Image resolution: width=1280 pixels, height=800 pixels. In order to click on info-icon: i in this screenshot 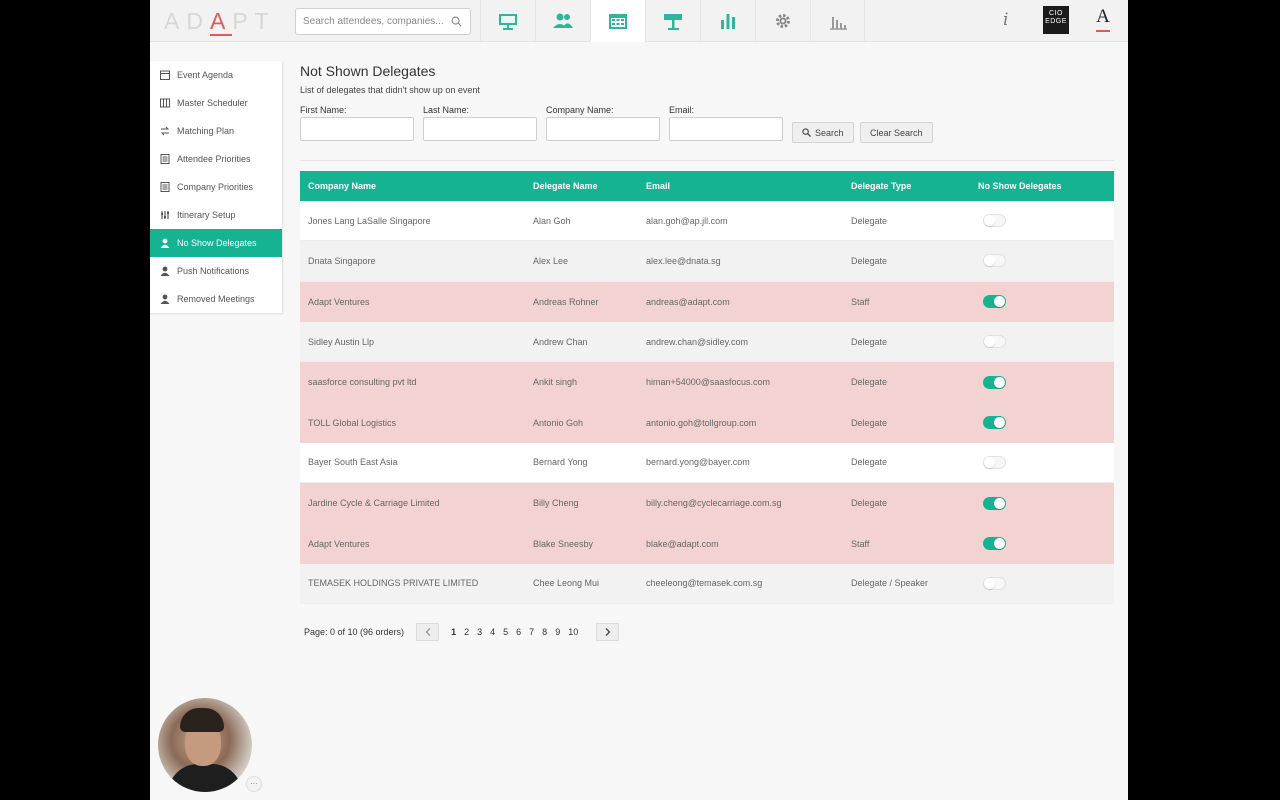, I will do `click(1005, 20)`.